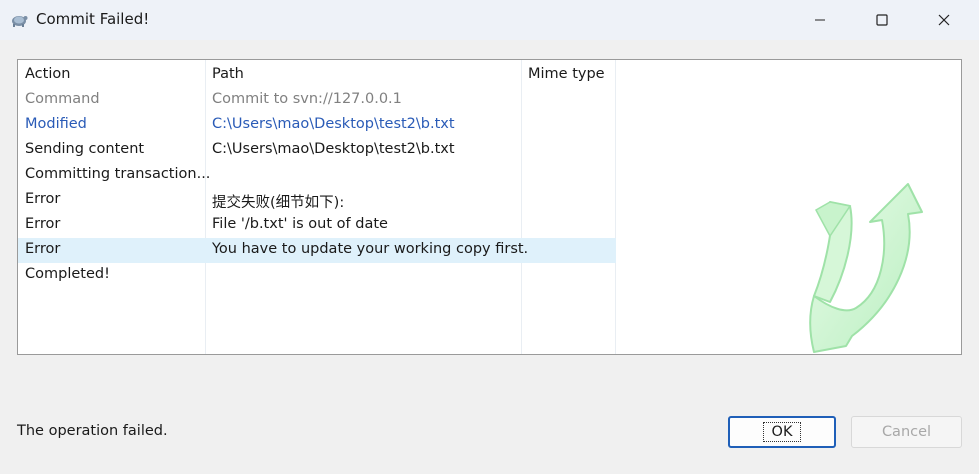  I want to click on row-action: Modified, so click(56, 124).